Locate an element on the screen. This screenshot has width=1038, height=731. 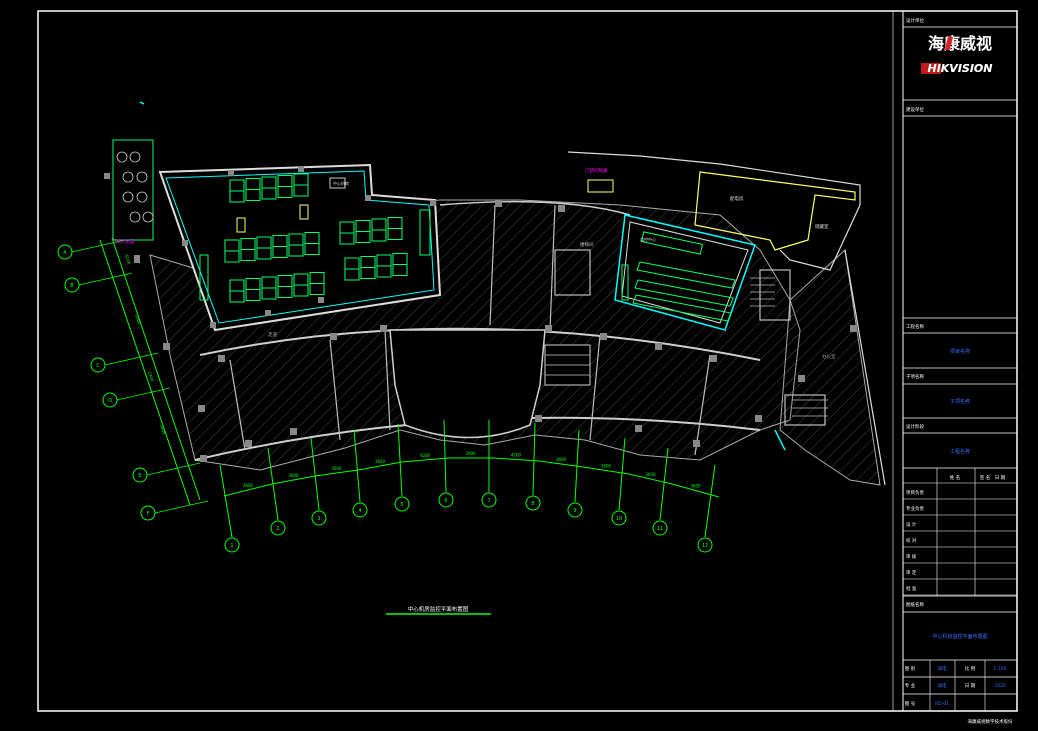
tb-role: 校 对 is located at coordinates (911, 540).